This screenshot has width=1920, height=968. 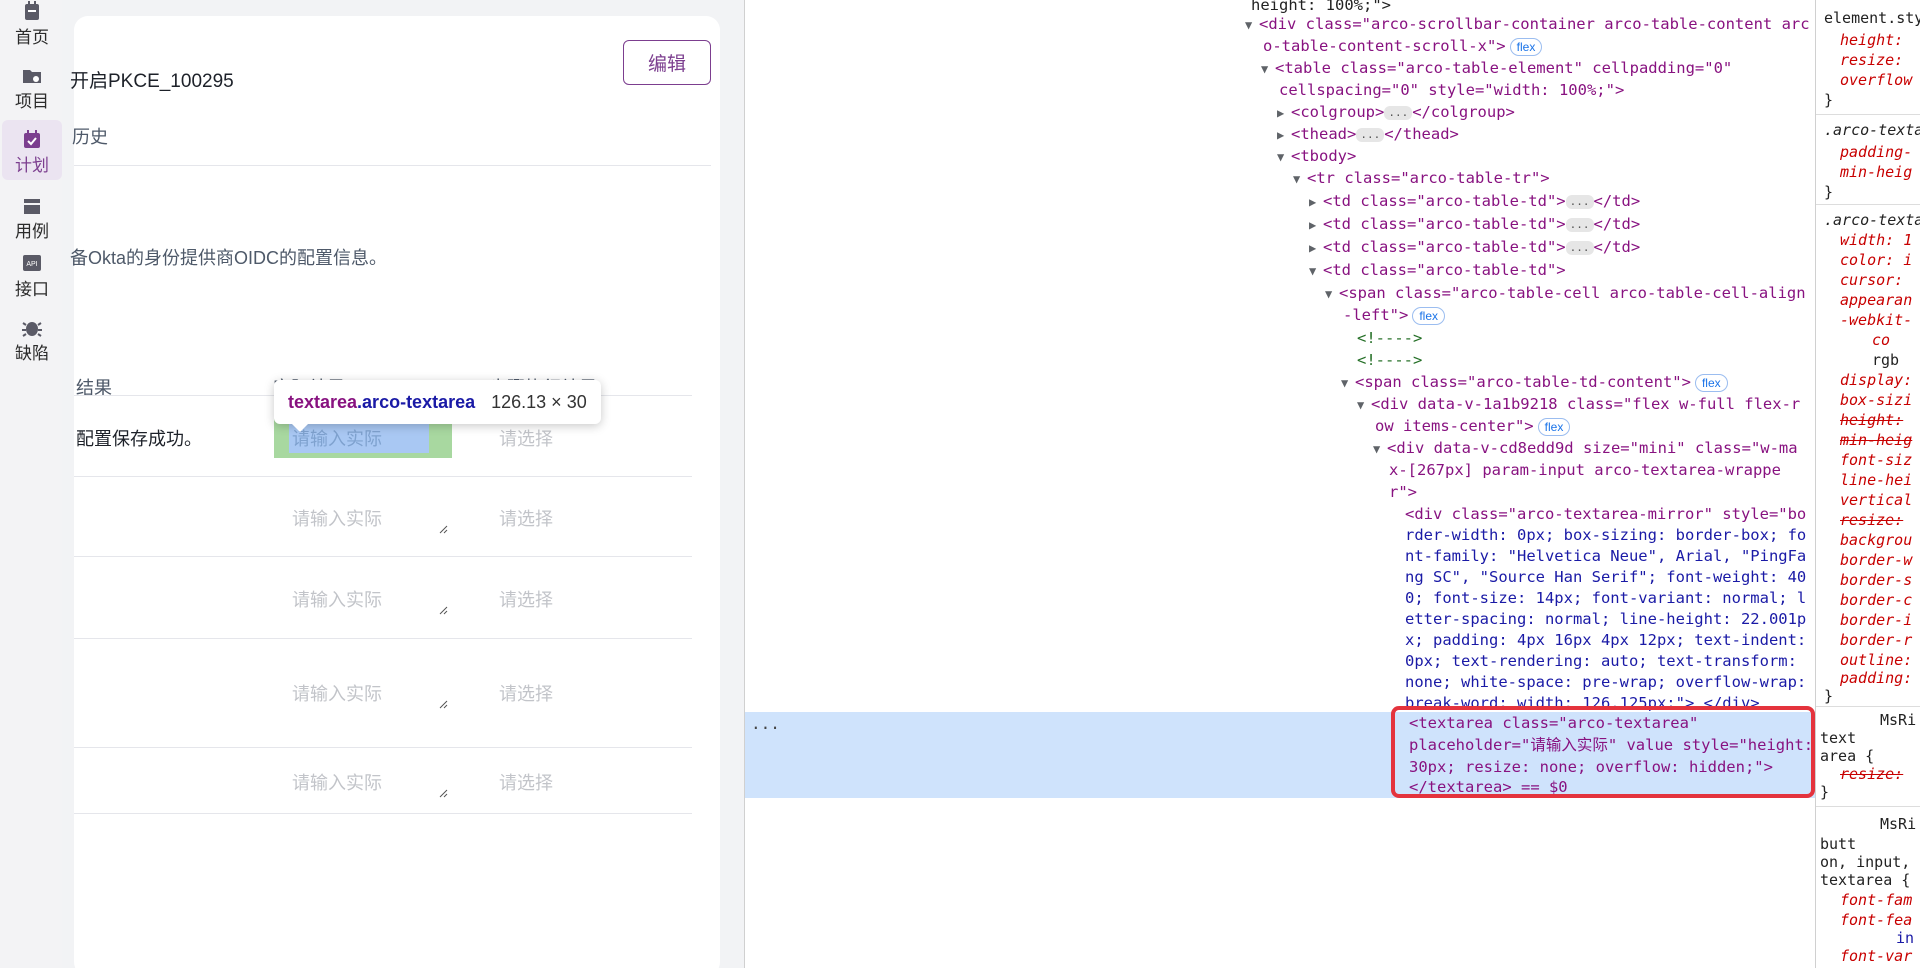 What do you see at coordinates (1437, 270) in the screenshot?
I see `dom-line: ▼ <td class="arco-table-td">` at bounding box center [1437, 270].